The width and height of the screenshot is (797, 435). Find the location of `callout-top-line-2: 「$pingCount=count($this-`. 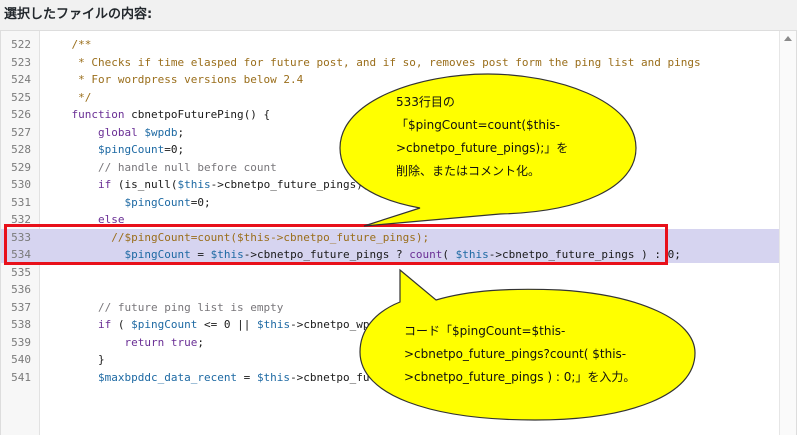

callout-top-line-2: 「$pingCount=count($this- is located at coordinates (478, 125).